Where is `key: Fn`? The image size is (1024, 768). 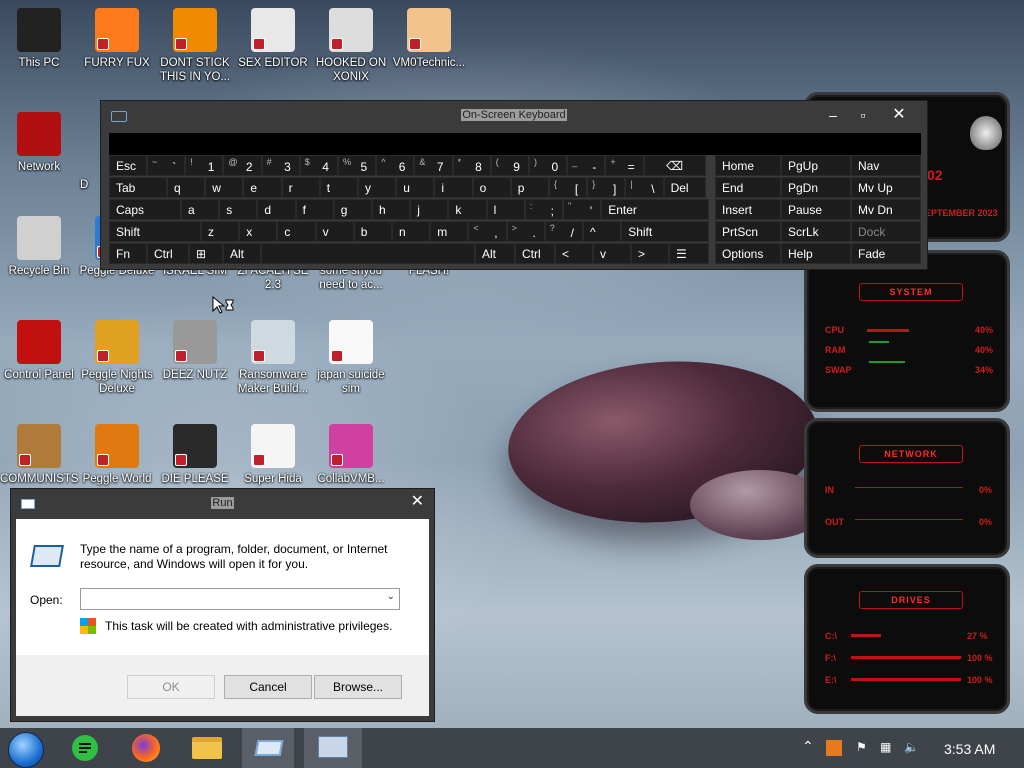 key: Fn is located at coordinates (128, 253).